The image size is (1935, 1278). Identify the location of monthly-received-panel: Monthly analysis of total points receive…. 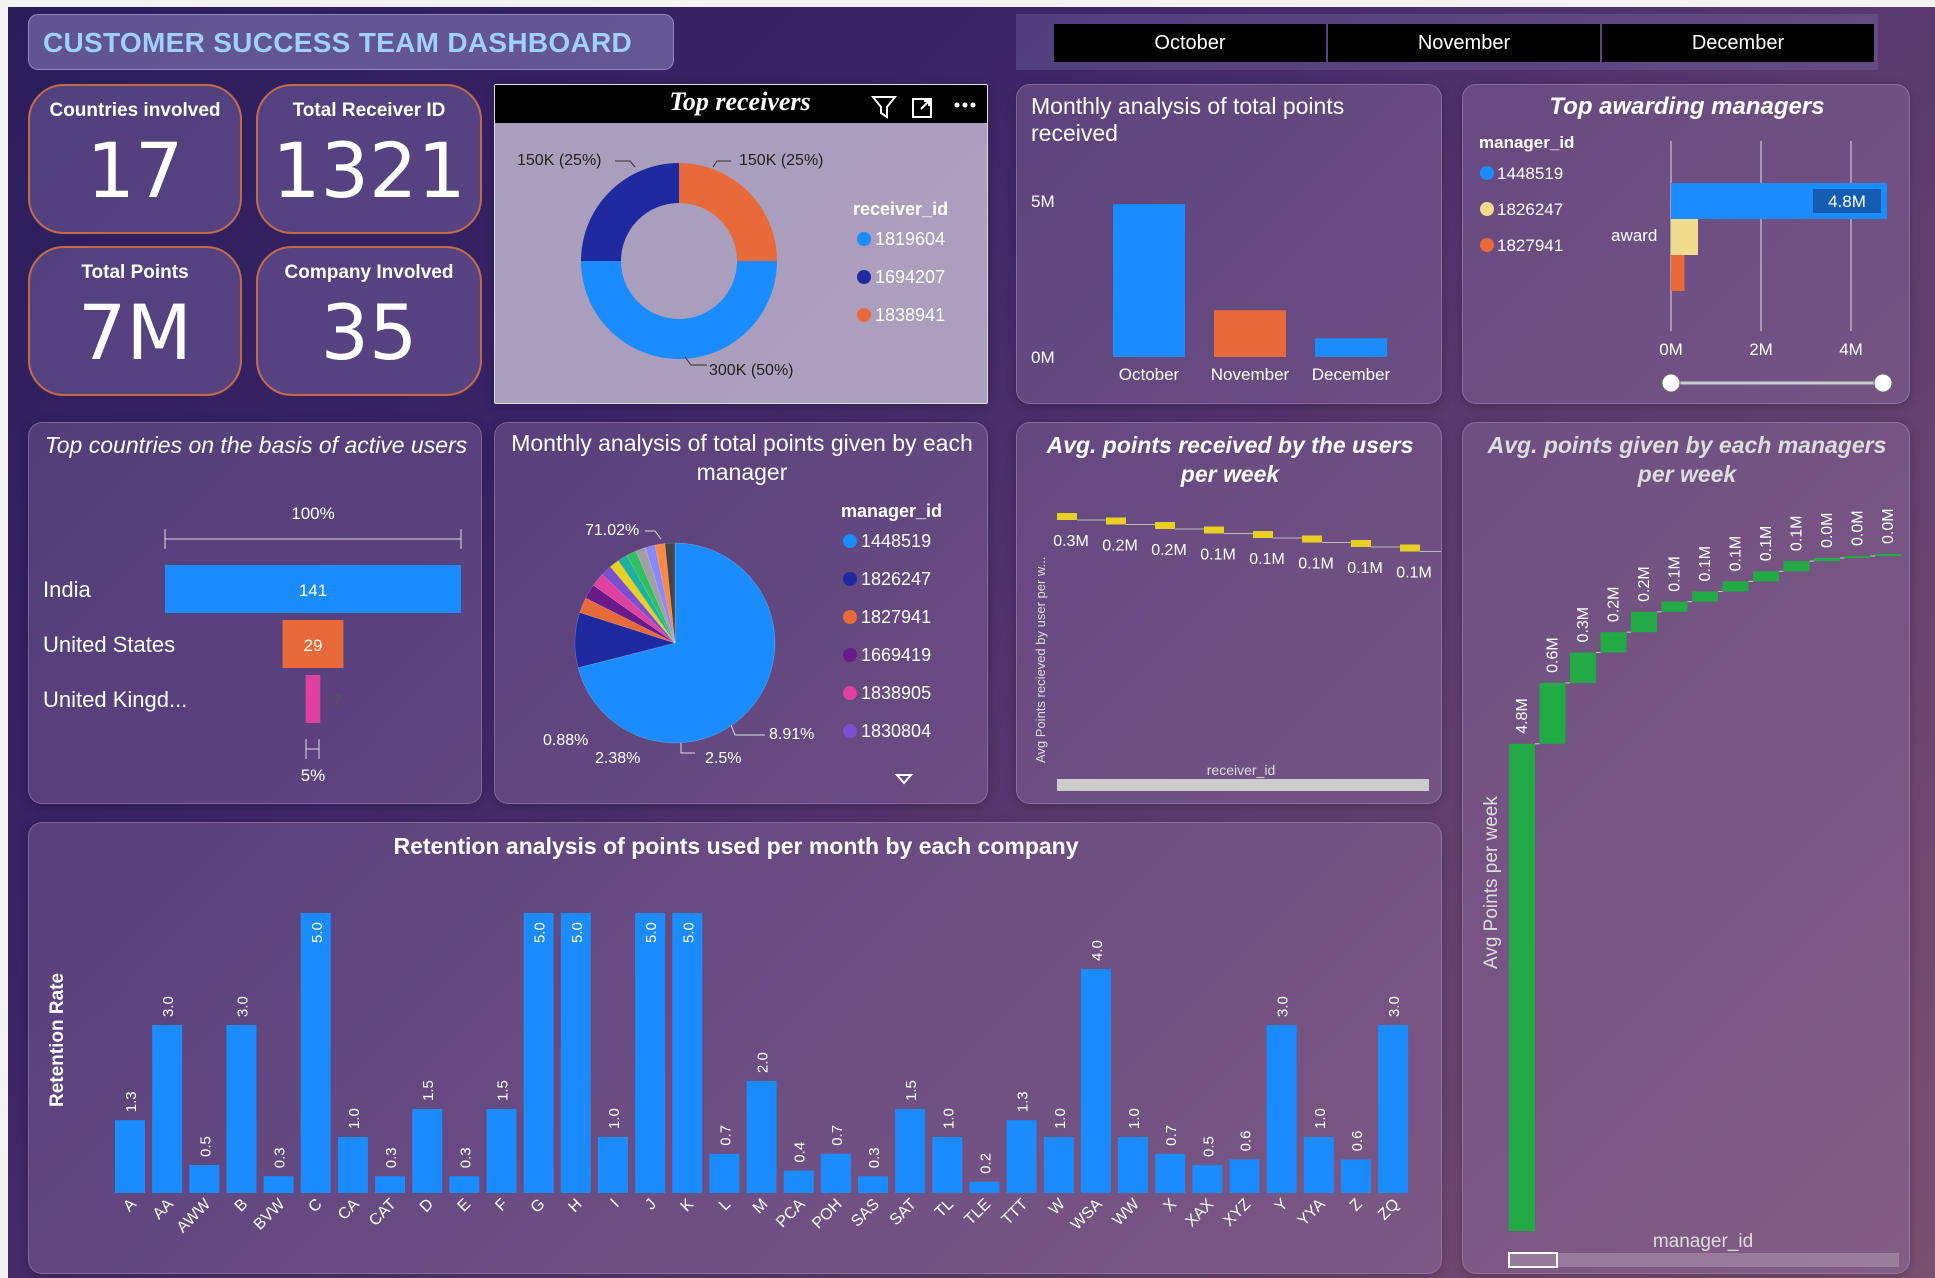
(1229, 244).